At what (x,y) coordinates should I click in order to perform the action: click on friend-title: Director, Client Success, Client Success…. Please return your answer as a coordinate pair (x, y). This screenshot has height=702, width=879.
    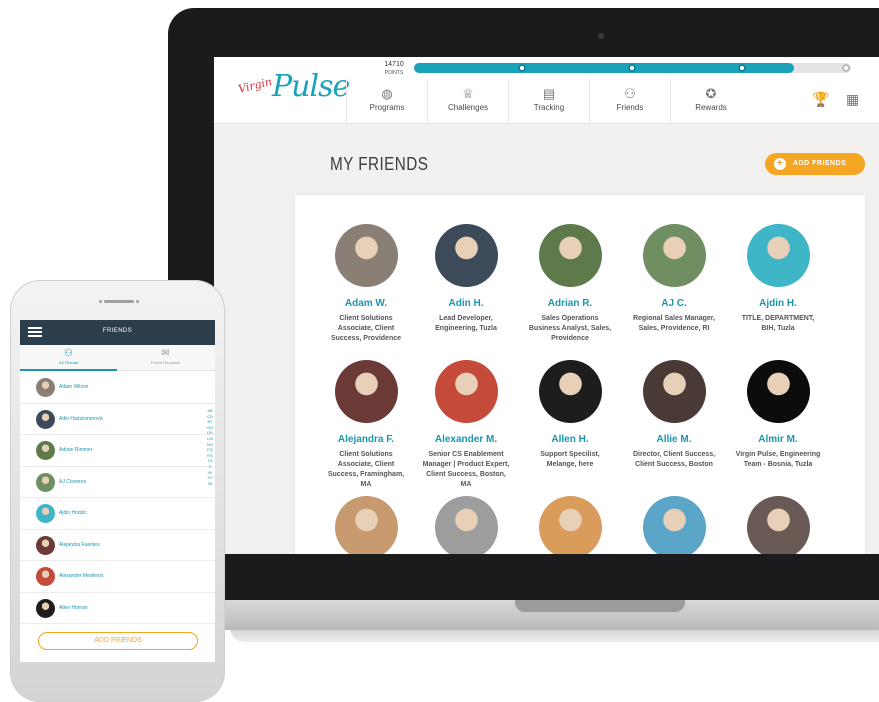
    Looking at the image, I should click on (674, 459).